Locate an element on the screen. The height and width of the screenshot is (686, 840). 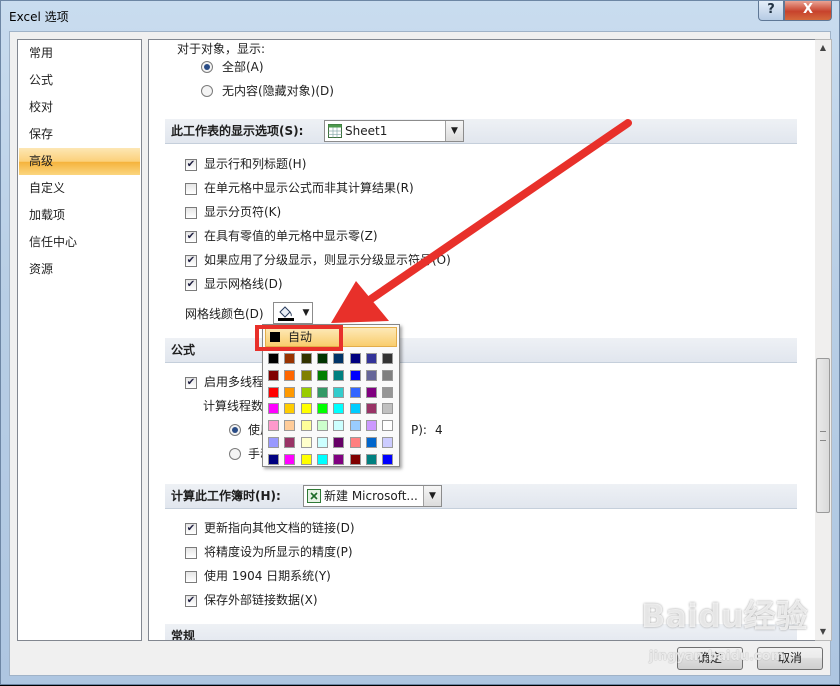
baidu-watermark: Baidu经验 jingyan.baidu.com is located at coordinates (736, 631).